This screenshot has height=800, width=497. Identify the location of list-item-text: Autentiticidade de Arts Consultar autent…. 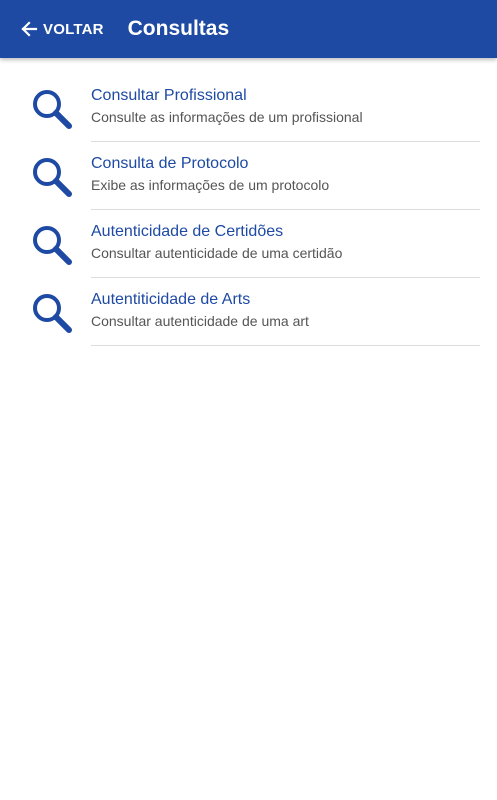
(285, 312).